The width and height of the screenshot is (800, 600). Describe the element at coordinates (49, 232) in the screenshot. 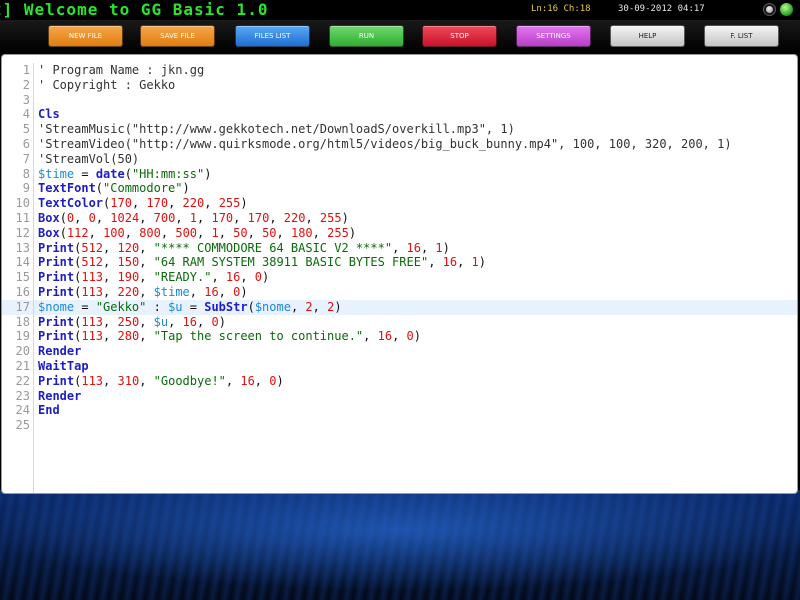

I see `keyword-token: Box` at that location.